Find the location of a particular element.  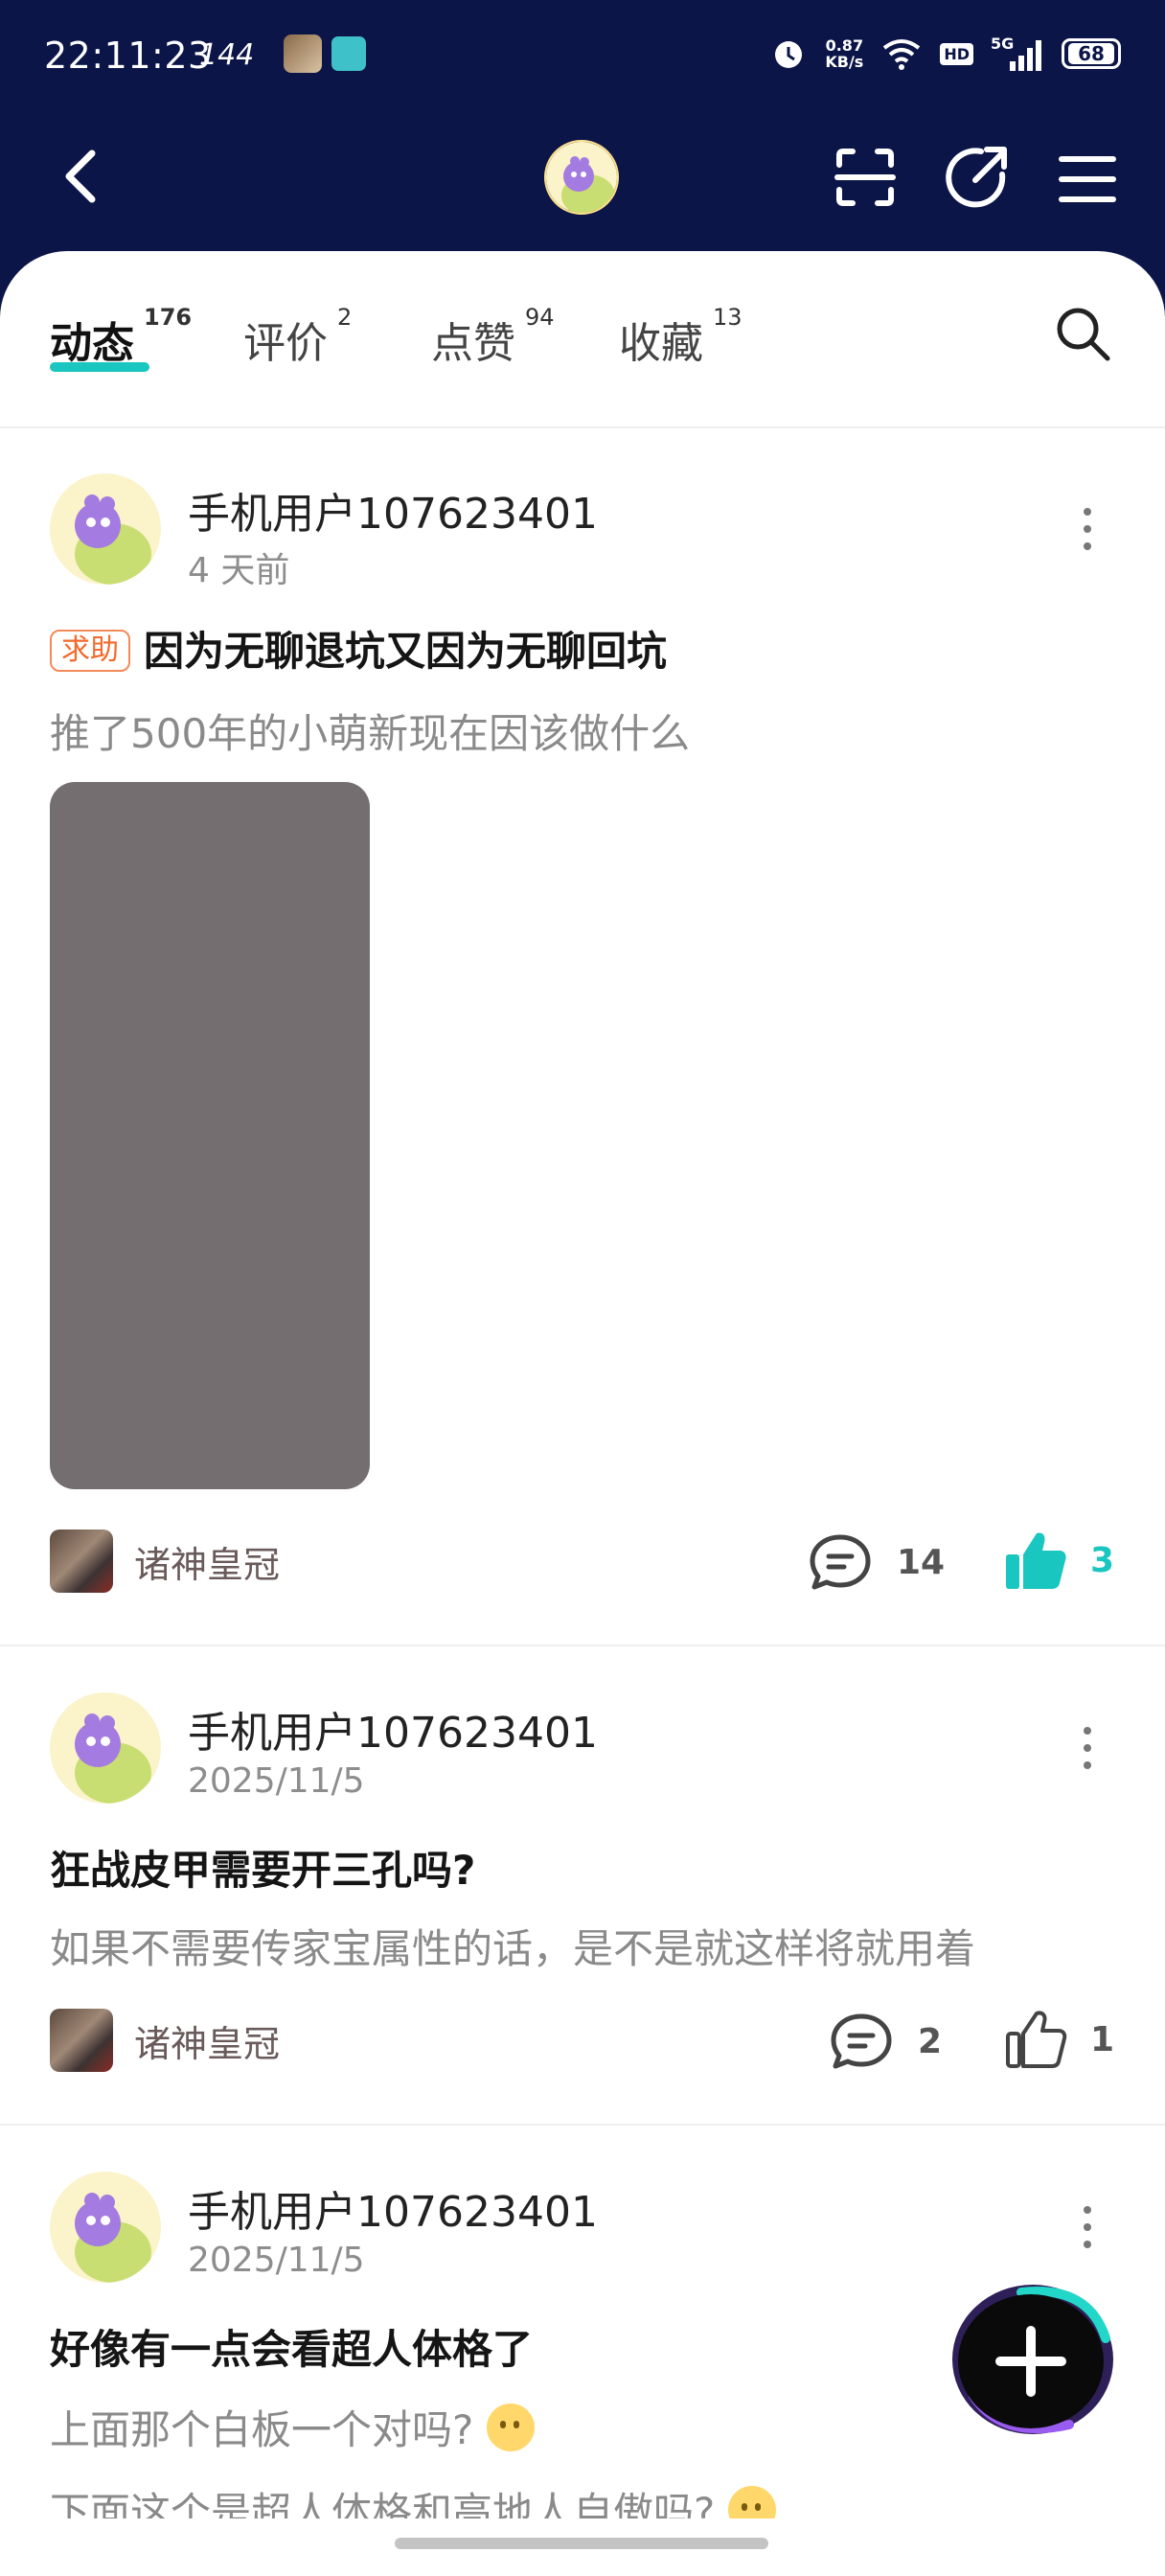

post-body-line: 上面那个白板一个对吗? is located at coordinates (293, 2427).